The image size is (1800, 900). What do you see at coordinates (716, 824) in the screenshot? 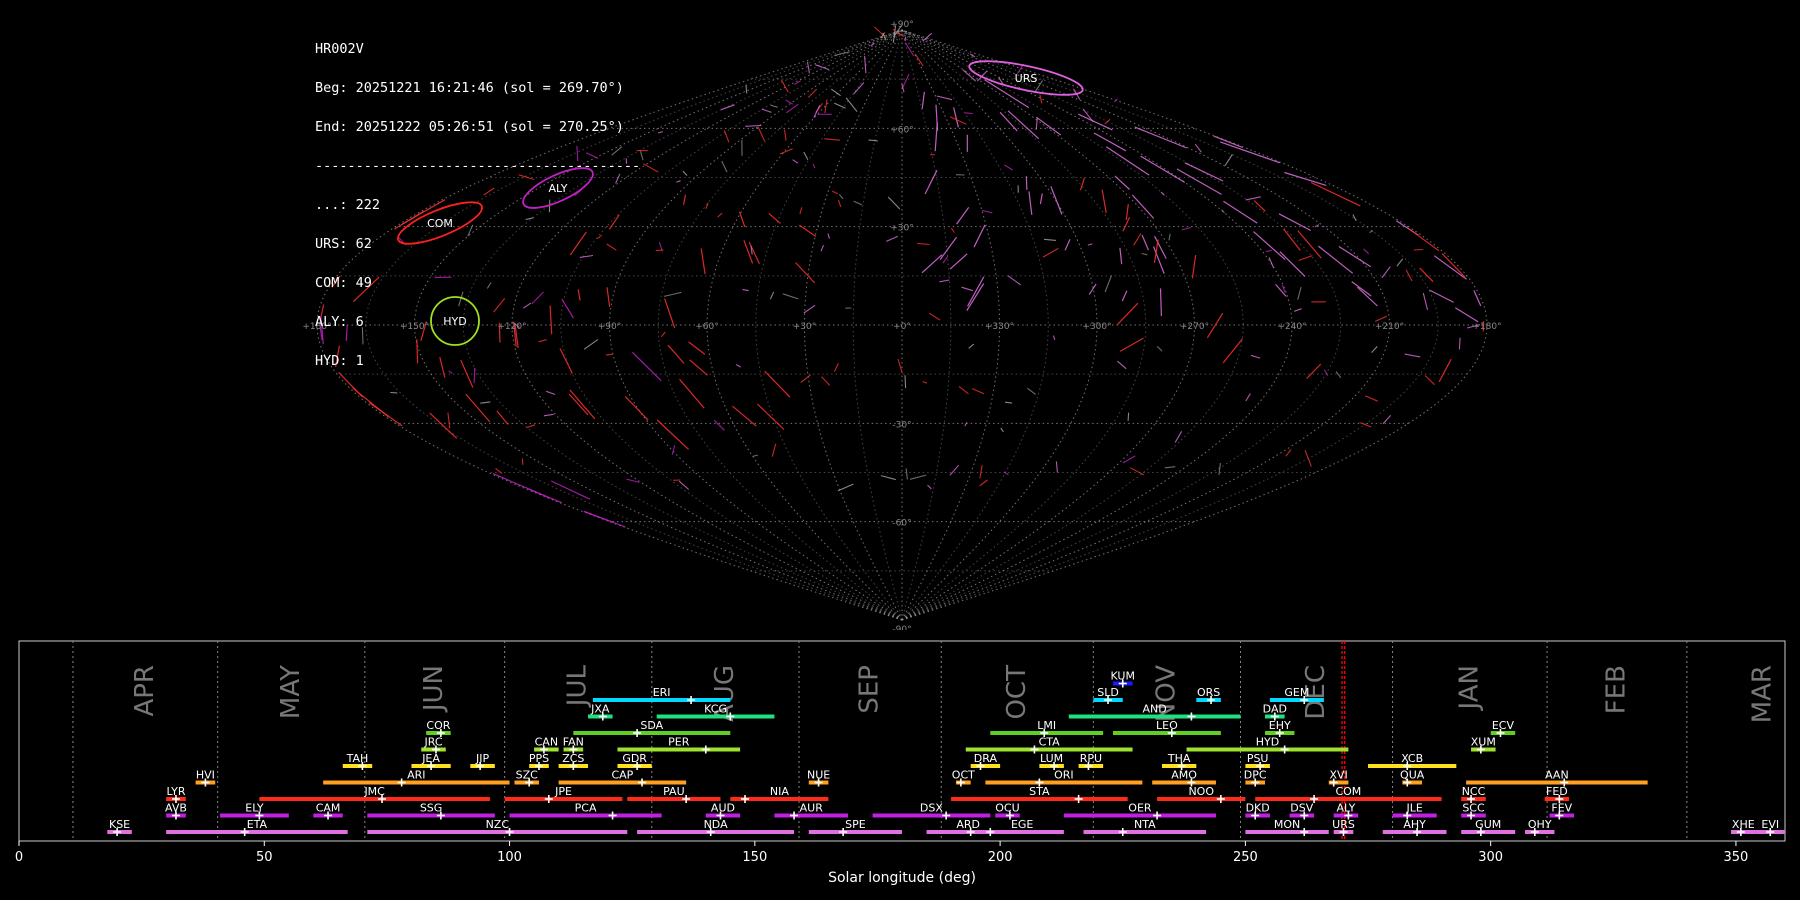
I see `shower-code-label: NDA` at bounding box center [716, 824].